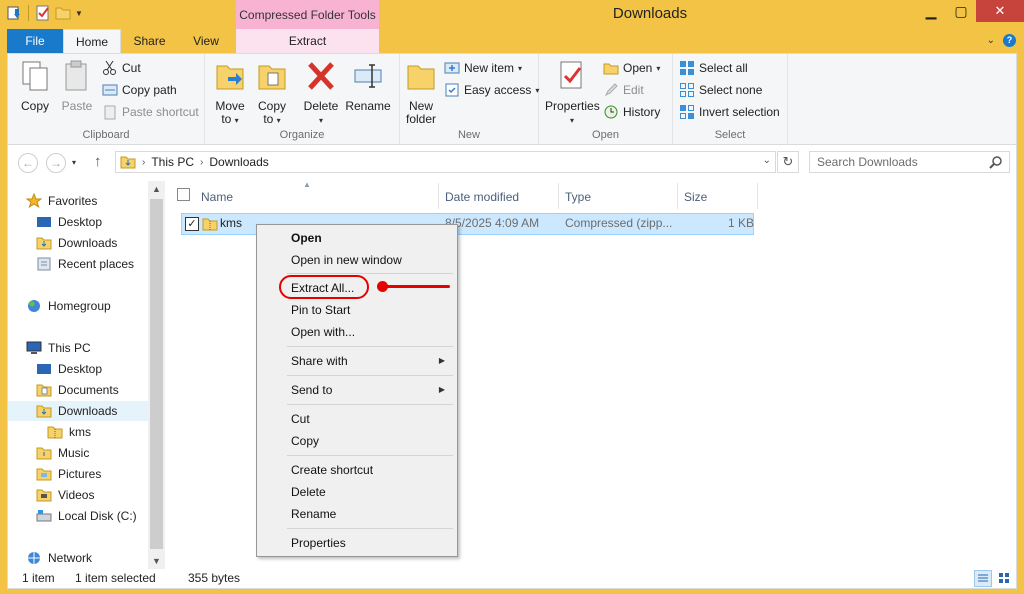 This screenshot has width=1024, height=594. What do you see at coordinates (578, 197) in the screenshot?
I see `column-type: Type` at bounding box center [578, 197].